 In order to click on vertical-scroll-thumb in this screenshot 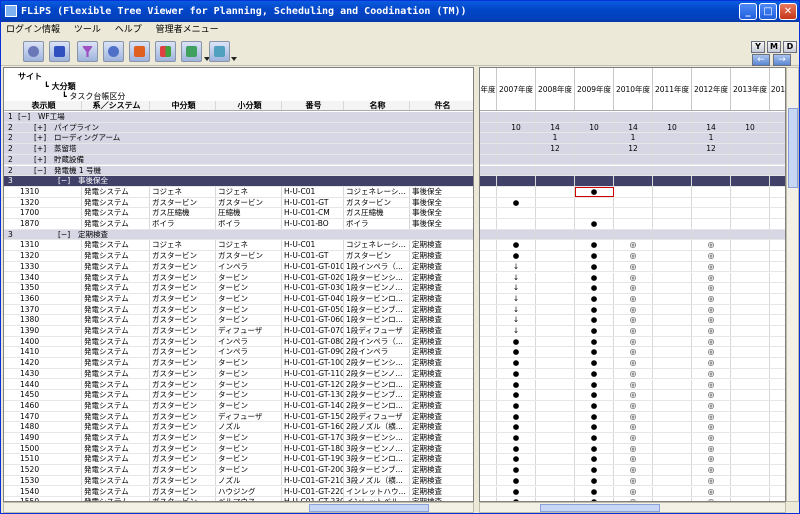, I will do `click(793, 148)`.